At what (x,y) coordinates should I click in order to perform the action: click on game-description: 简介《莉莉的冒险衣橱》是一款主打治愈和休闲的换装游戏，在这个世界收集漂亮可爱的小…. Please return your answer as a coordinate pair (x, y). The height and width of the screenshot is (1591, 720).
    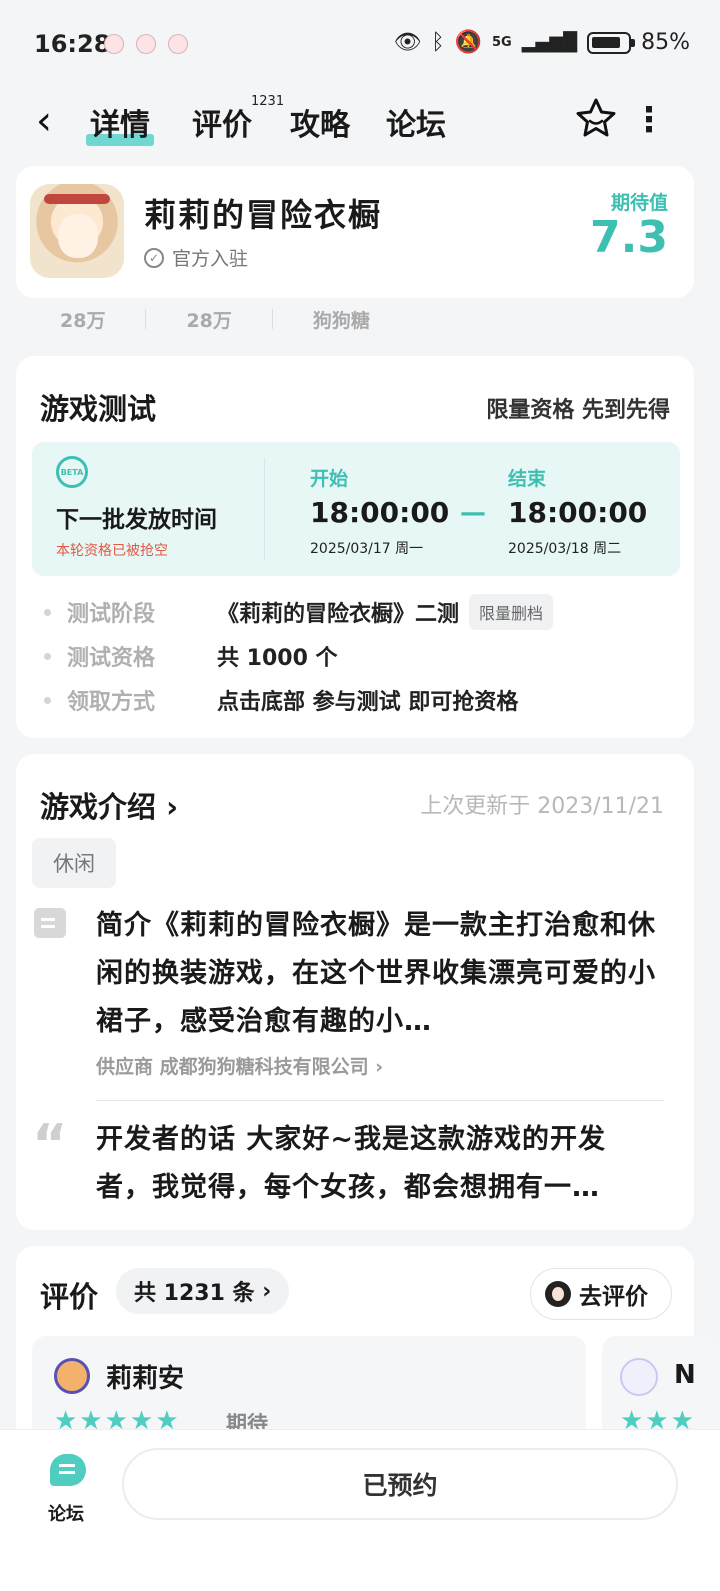
    Looking at the image, I should click on (379, 974).